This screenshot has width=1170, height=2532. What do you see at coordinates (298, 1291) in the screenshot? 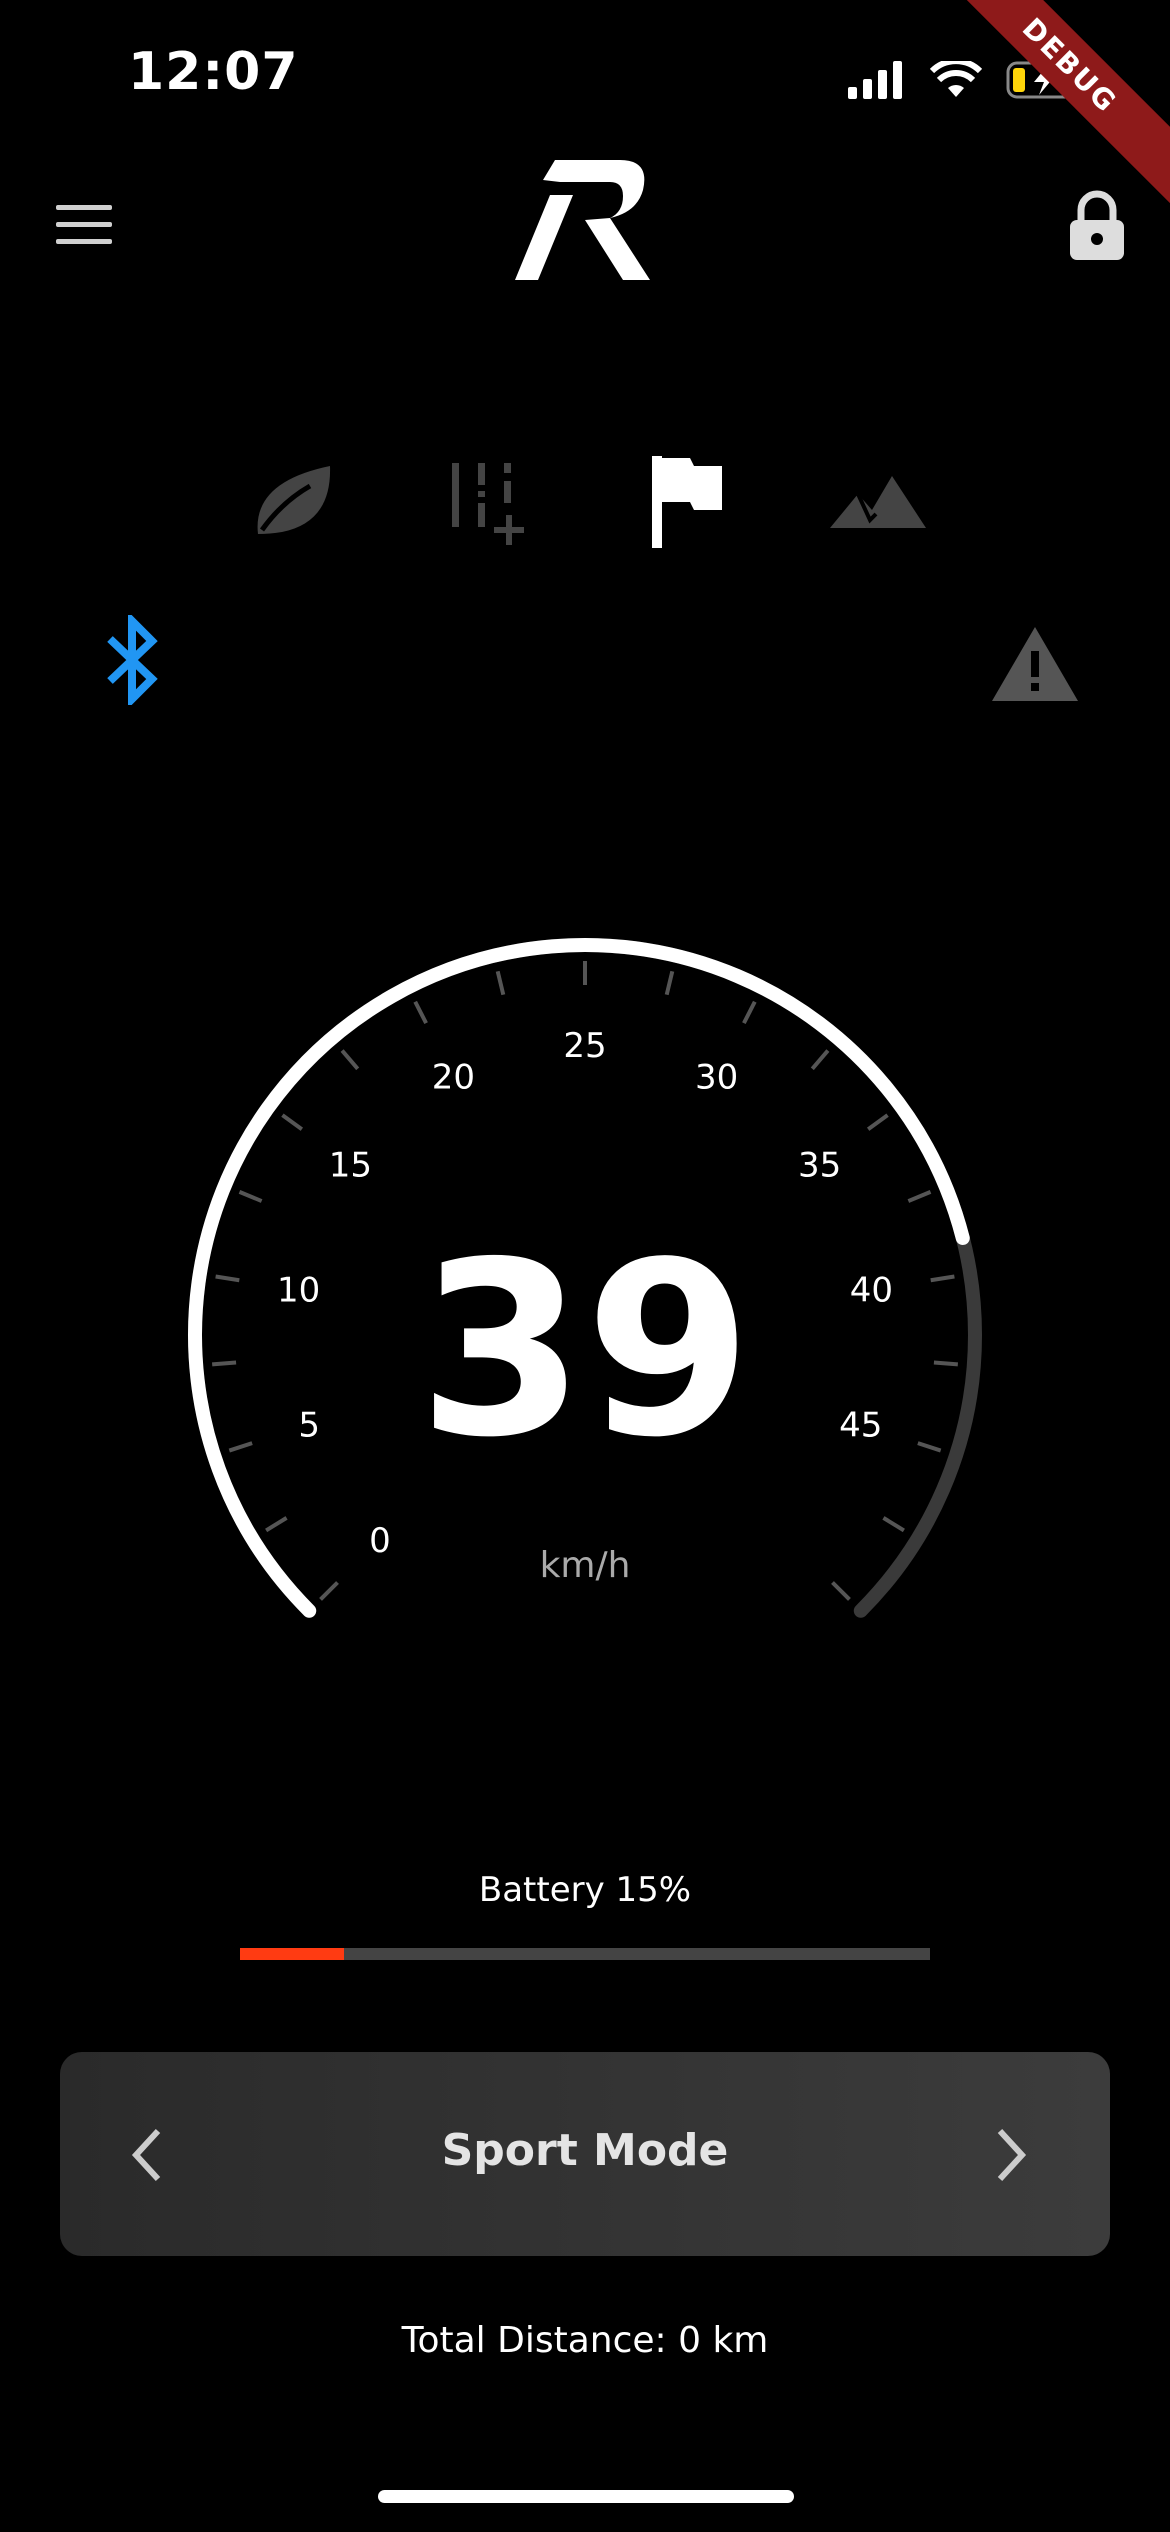
I see `gauge-tick-label: 10` at bounding box center [298, 1291].